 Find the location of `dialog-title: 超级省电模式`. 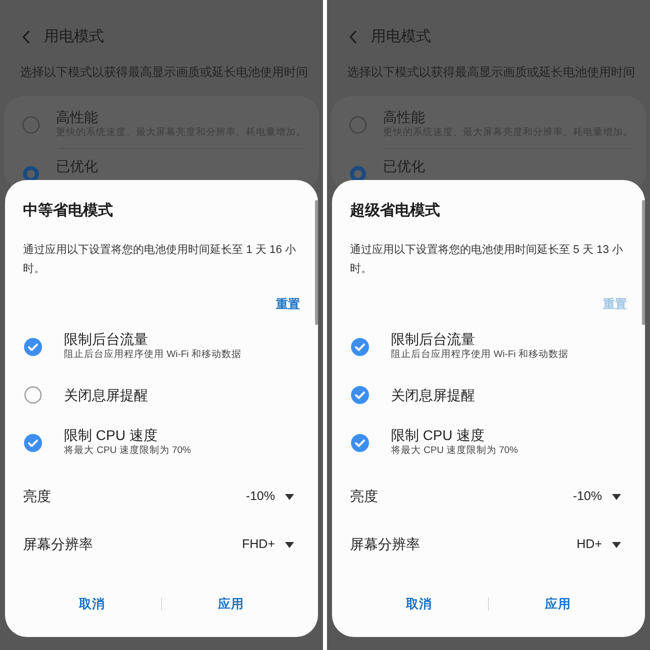

dialog-title: 超级省电模式 is located at coordinates (395, 211).